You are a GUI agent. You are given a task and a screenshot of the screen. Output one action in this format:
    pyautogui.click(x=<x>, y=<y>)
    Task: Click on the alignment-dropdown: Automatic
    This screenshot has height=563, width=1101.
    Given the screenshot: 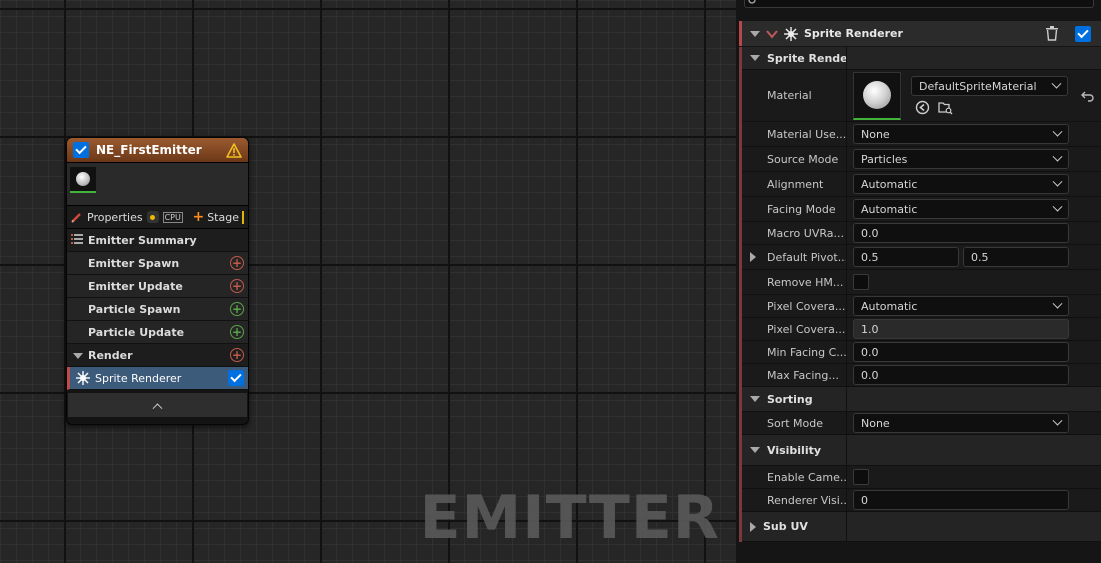 What is the action you would take?
    pyautogui.click(x=961, y=184)
    